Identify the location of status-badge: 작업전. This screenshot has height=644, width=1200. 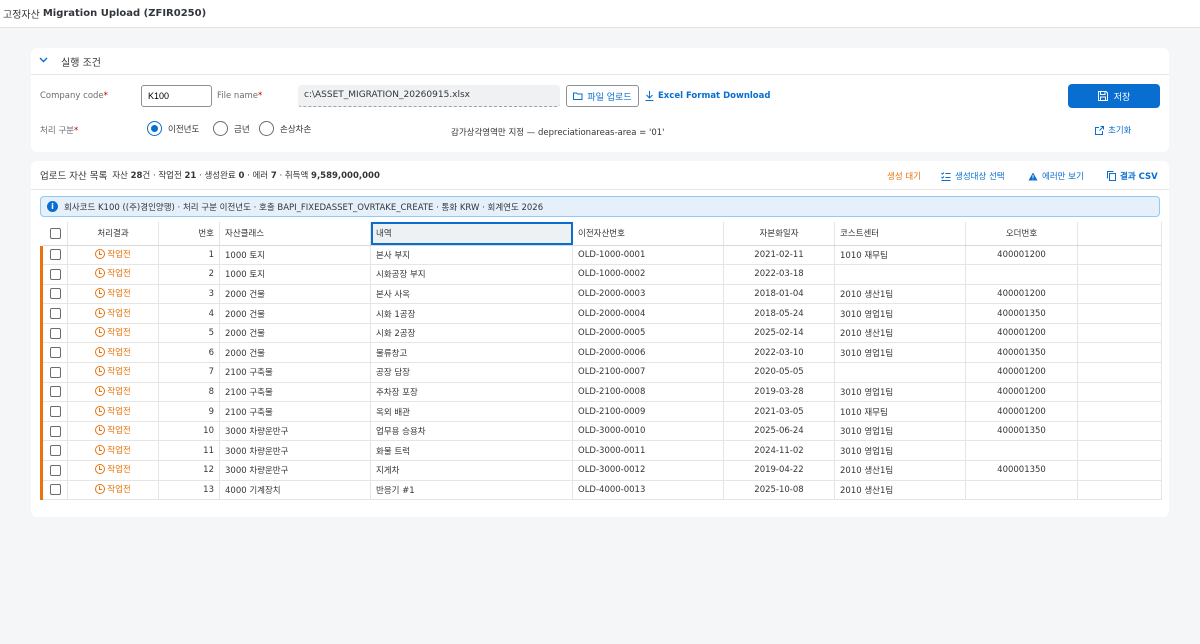
(113, 352).